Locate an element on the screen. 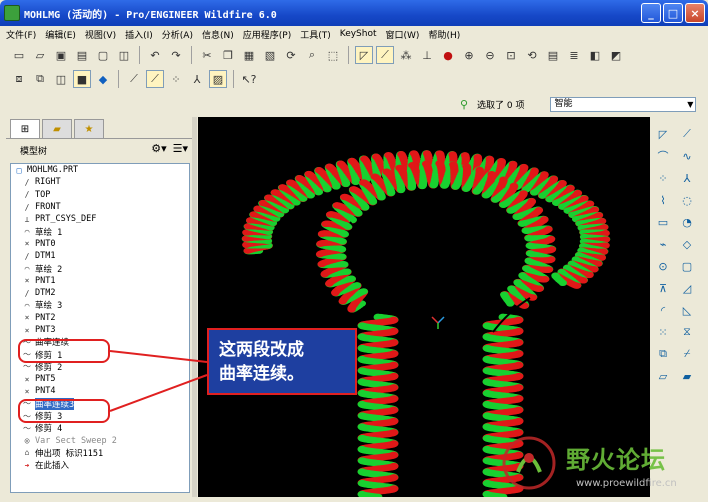  hole-tool-icon: ⊙ is located at coordinates (663, 266).